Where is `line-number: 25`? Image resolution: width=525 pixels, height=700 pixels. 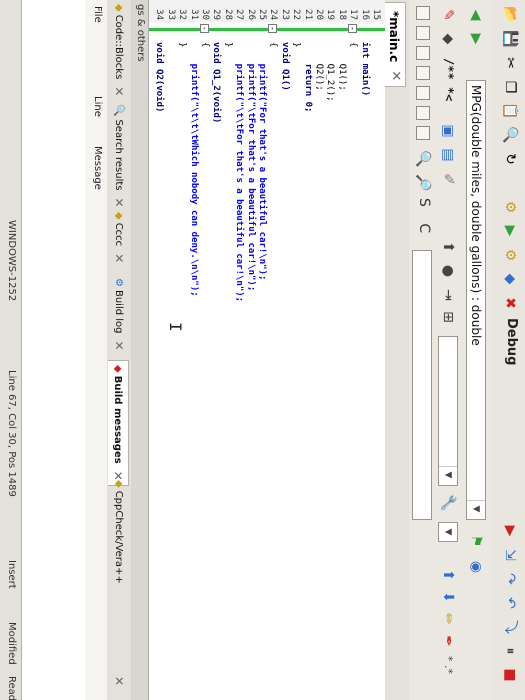
line-number: 25 is located at coordinates (262, 14).